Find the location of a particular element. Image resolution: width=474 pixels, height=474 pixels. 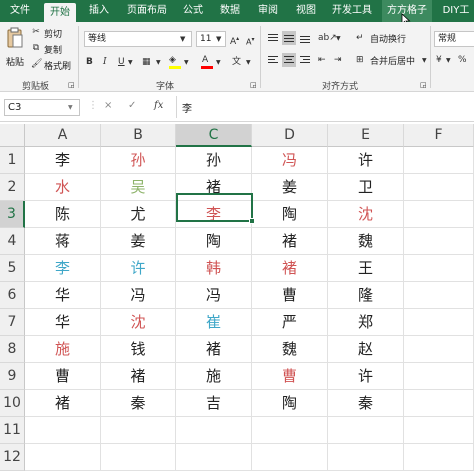

cell-b2: 吴 is located at coordinates (138, 187).